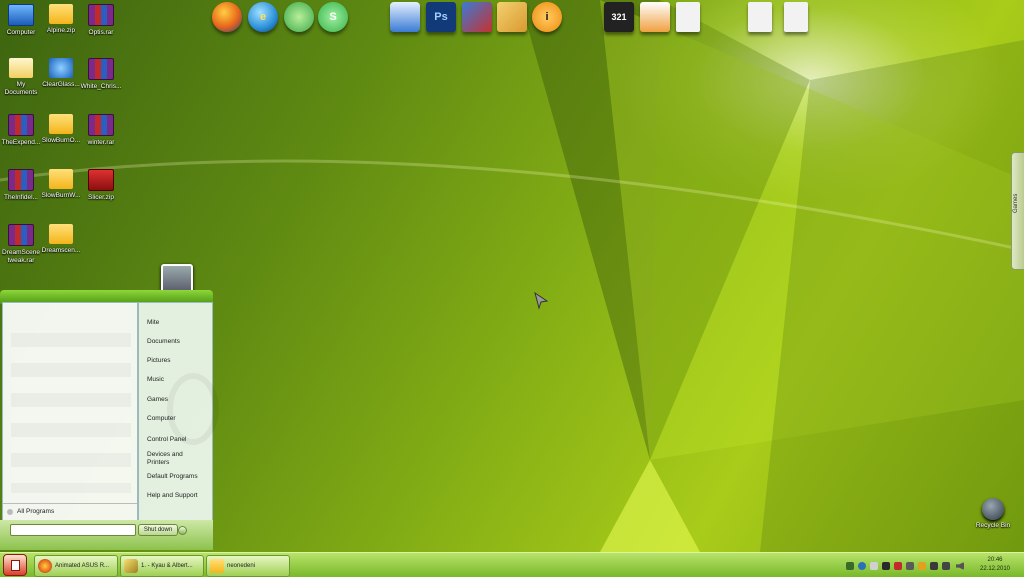 This screenshot has height=577, width=1024. What do you see at coordinates (70, 412) in the screenshot?
I see `start-menu-programs-pane: All Programs` at bounding box center [70, 412].